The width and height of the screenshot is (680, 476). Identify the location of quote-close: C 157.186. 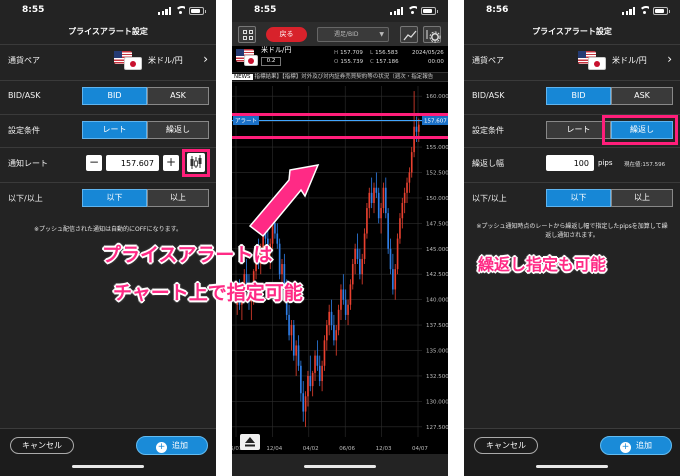
(384, 62).